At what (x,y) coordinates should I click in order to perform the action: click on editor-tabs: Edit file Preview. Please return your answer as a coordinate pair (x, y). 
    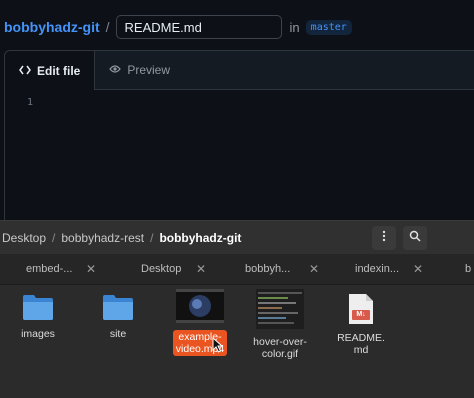
    Looking at the image, I should click on (239, 70).